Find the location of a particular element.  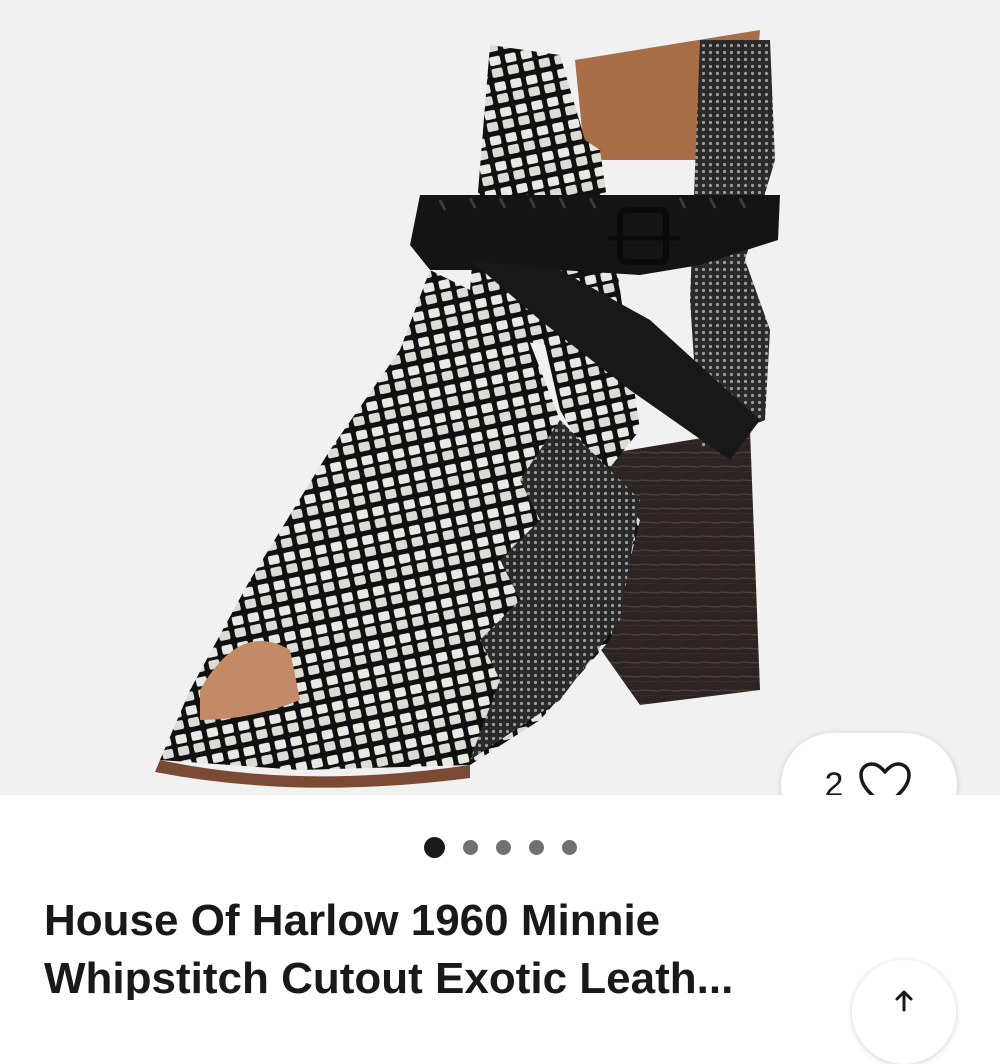

watch-button: 2 is located at coordinates (869, 764).